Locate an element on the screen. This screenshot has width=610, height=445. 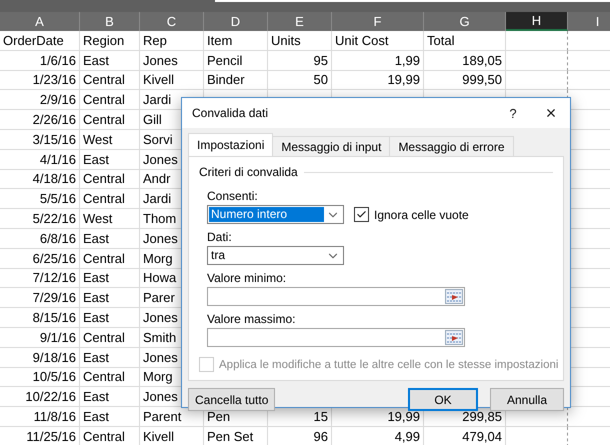
column-header: H is located at coordinates (537, 21).